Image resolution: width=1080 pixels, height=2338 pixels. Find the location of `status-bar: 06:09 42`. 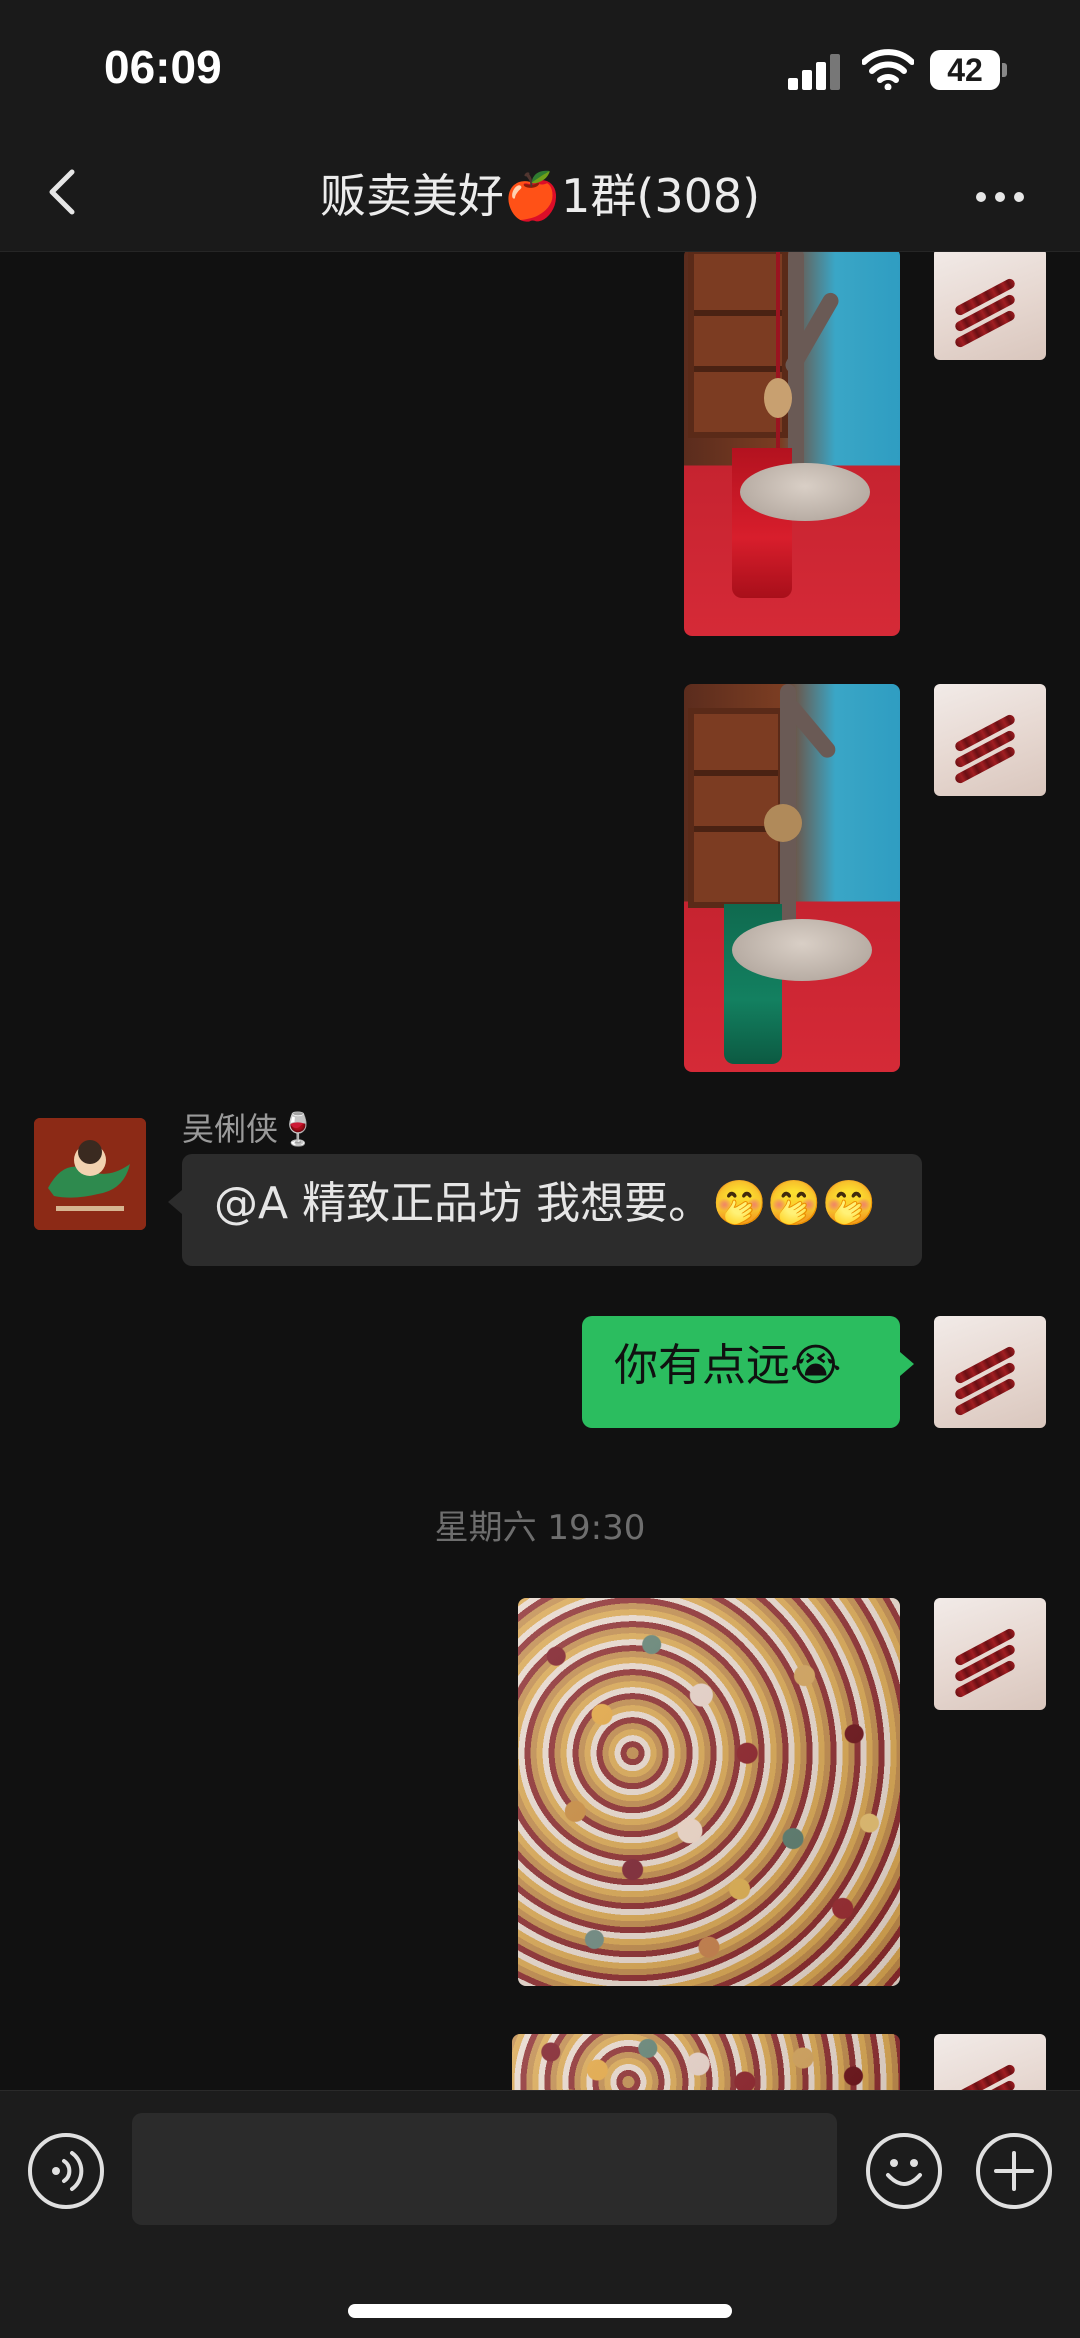

status-bar: 06:09 42 is located at coordinates (540, 70).